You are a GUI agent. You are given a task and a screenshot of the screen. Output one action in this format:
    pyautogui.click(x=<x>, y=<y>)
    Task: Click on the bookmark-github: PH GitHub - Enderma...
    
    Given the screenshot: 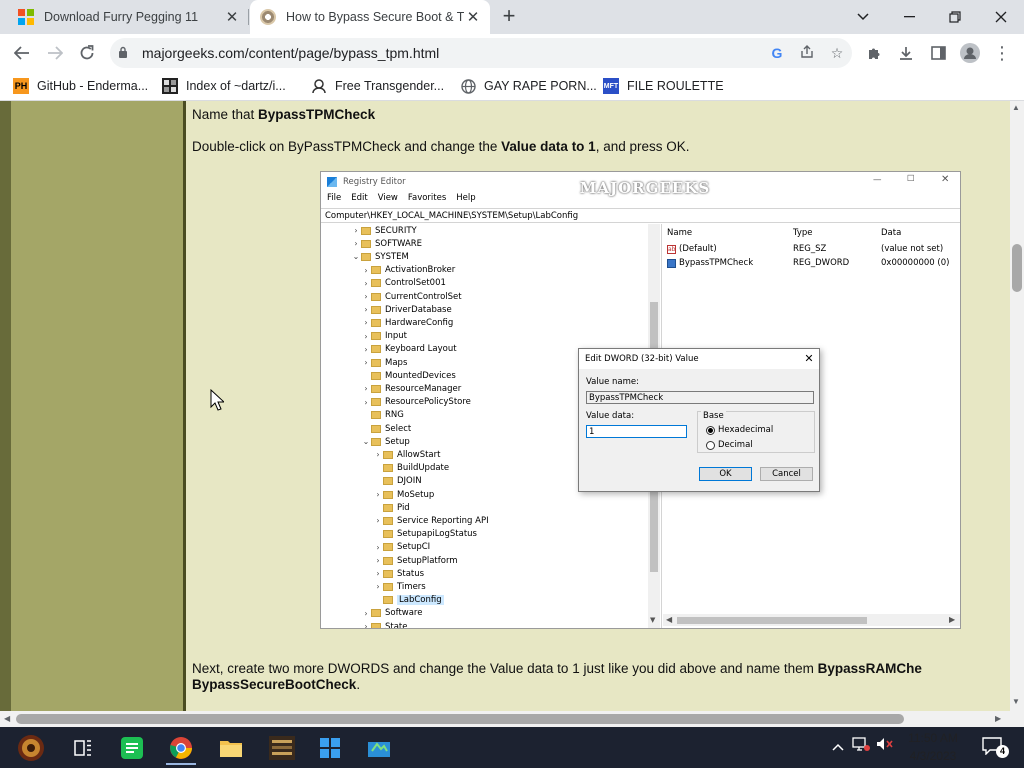 What is the action you would take?
    pyautogui.click(x=80, y=86)
    